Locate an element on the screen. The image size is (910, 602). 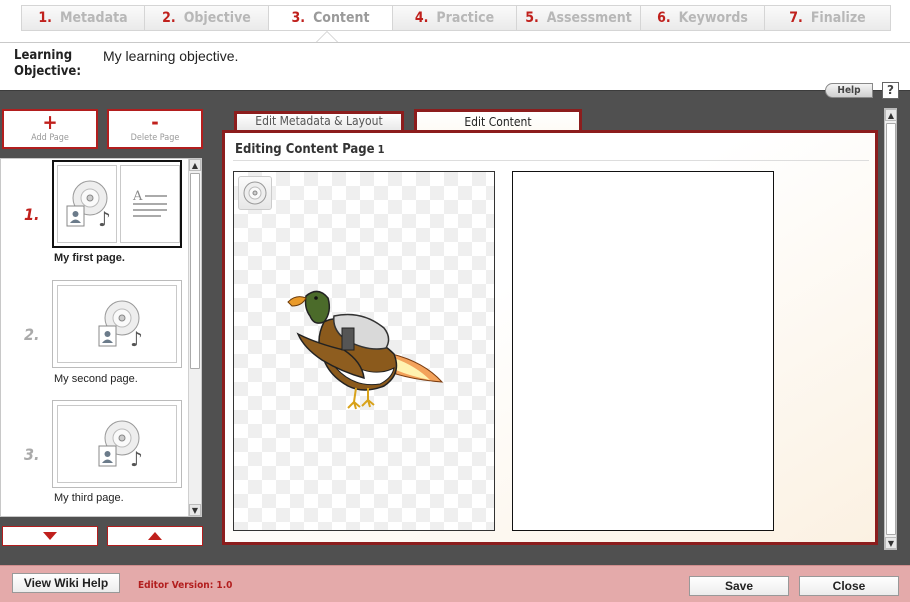
step-label: Content is located at coordinates (341, 18).